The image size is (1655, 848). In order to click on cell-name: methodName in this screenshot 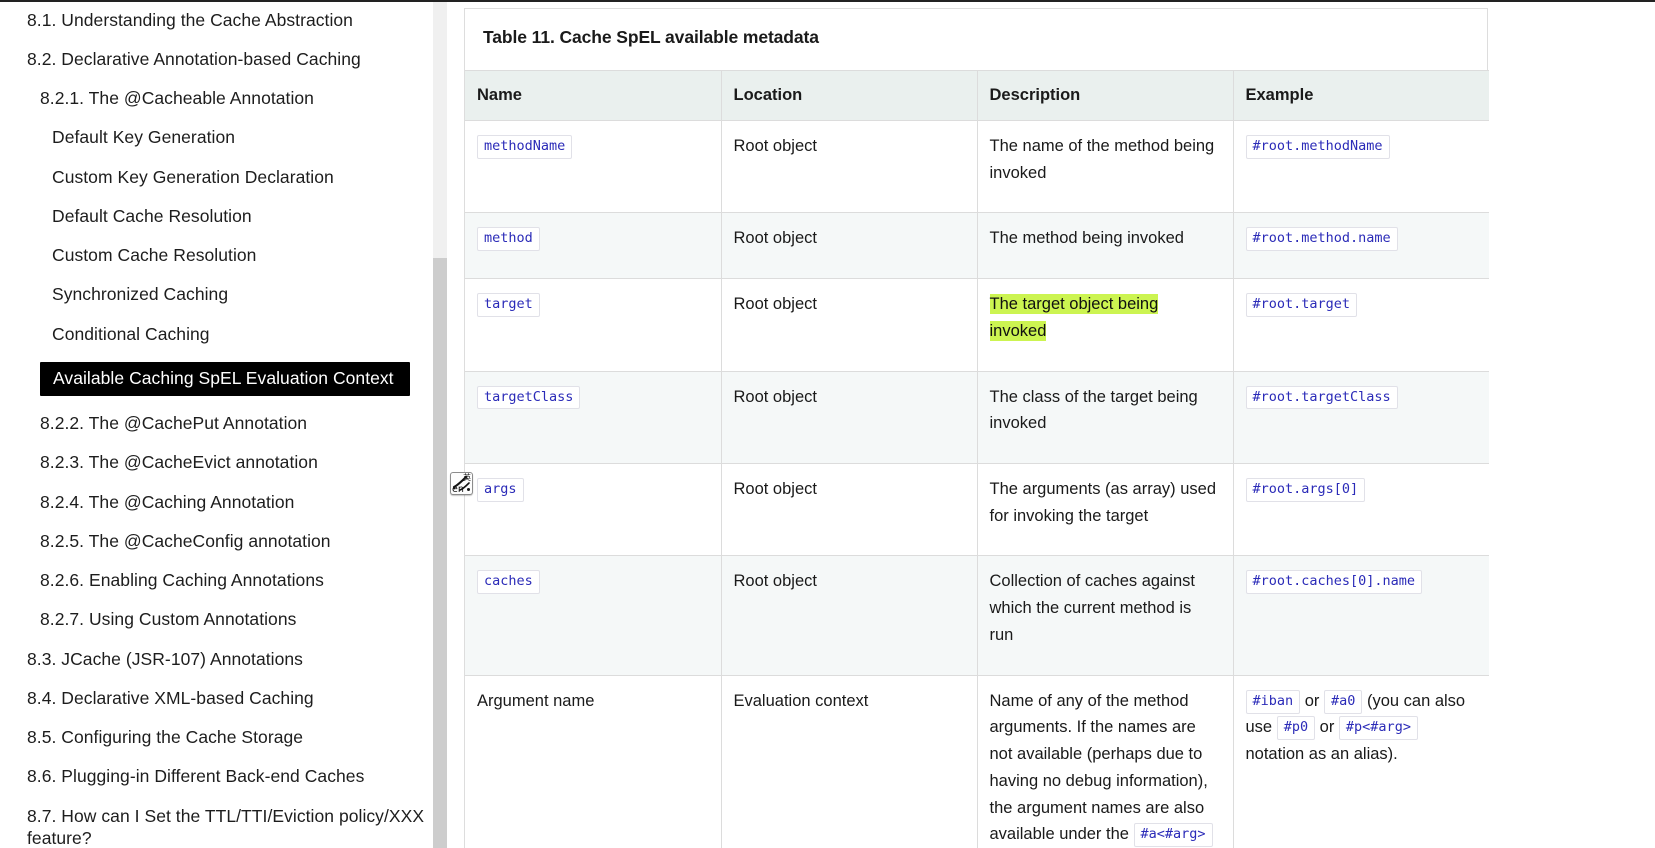, I will do `click(593, 167)`.